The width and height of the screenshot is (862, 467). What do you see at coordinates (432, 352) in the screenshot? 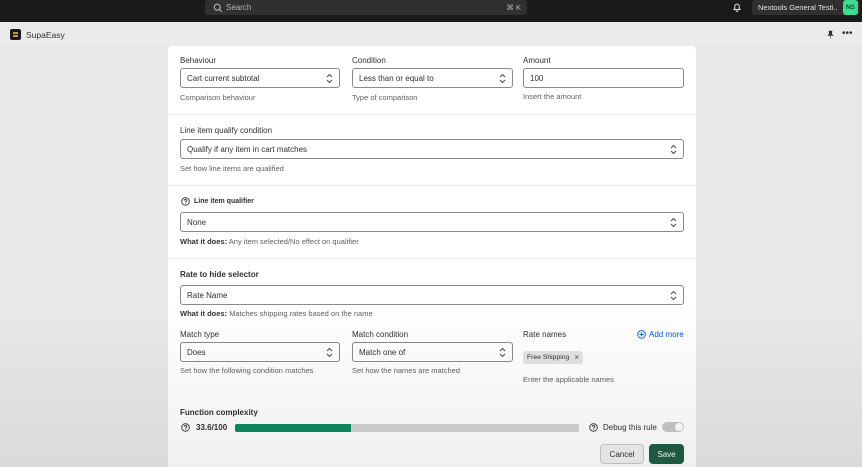
I see `match-condition-select: Match one of` at bounding box center [432, 352].